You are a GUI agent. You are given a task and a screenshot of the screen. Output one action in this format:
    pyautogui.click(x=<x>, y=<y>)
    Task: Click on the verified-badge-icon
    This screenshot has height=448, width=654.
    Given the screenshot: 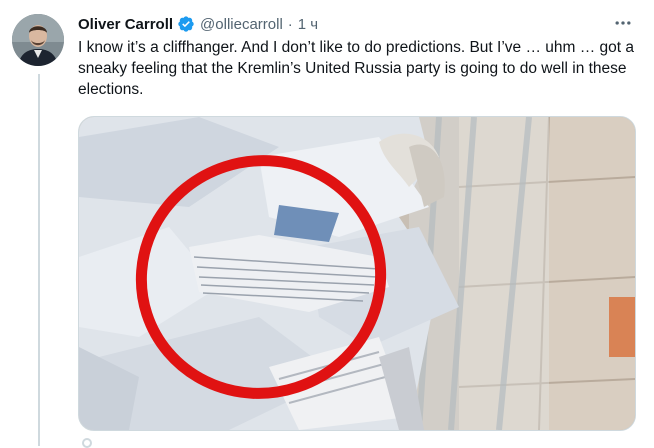 What is the action you would take?
    pyautogui.click(x=186, y=24)
    